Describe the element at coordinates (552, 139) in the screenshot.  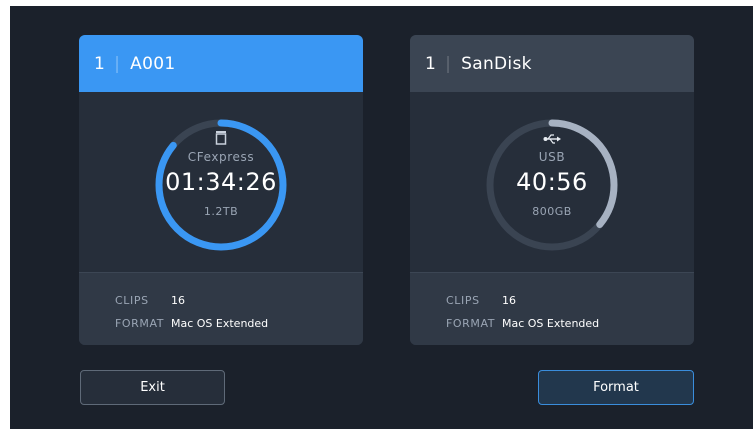
I see `usb-icon` at that location.